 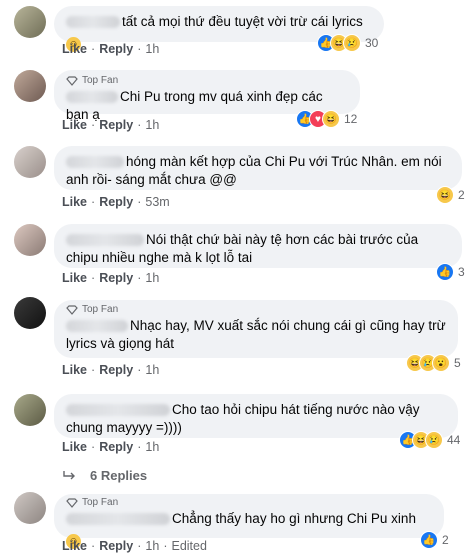 I want to click on comment-text: Chẳng thấy hay ho gì nhưng Chi Pu xinh, so click(x=294, y=518).